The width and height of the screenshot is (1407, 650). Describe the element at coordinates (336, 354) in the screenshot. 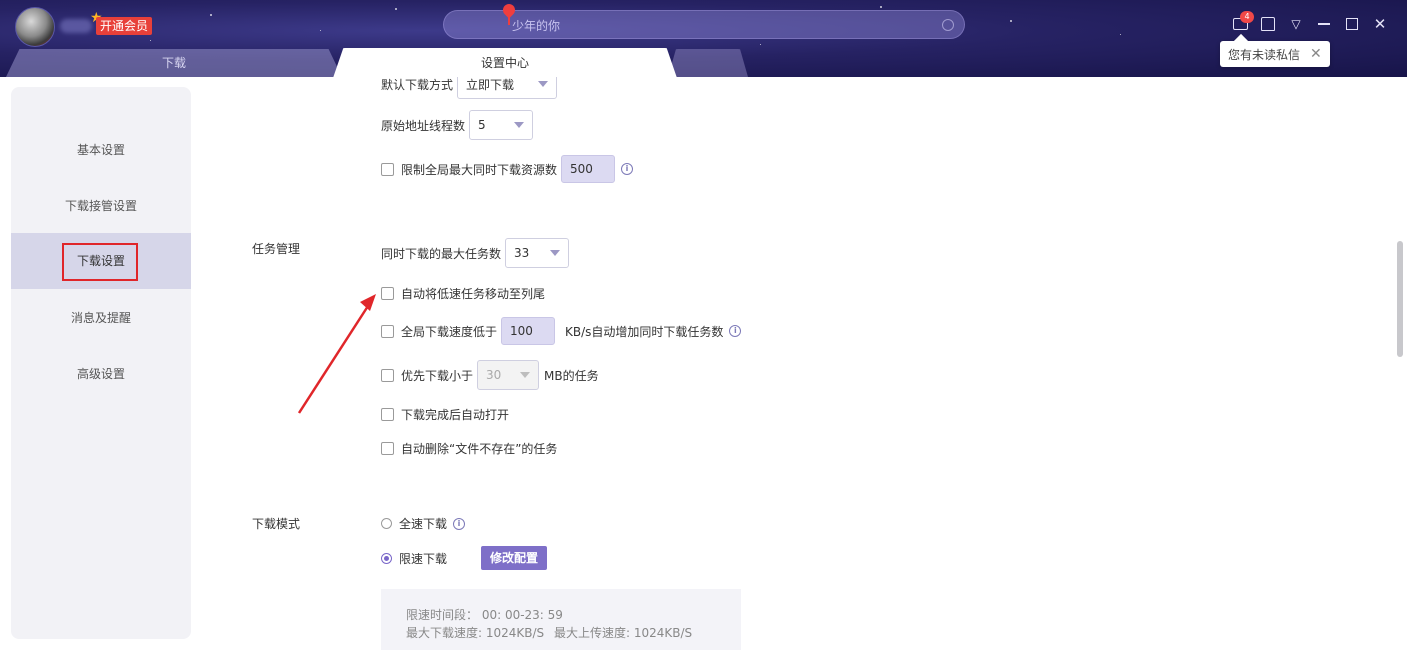

I see `annotation-arrow` at that location.